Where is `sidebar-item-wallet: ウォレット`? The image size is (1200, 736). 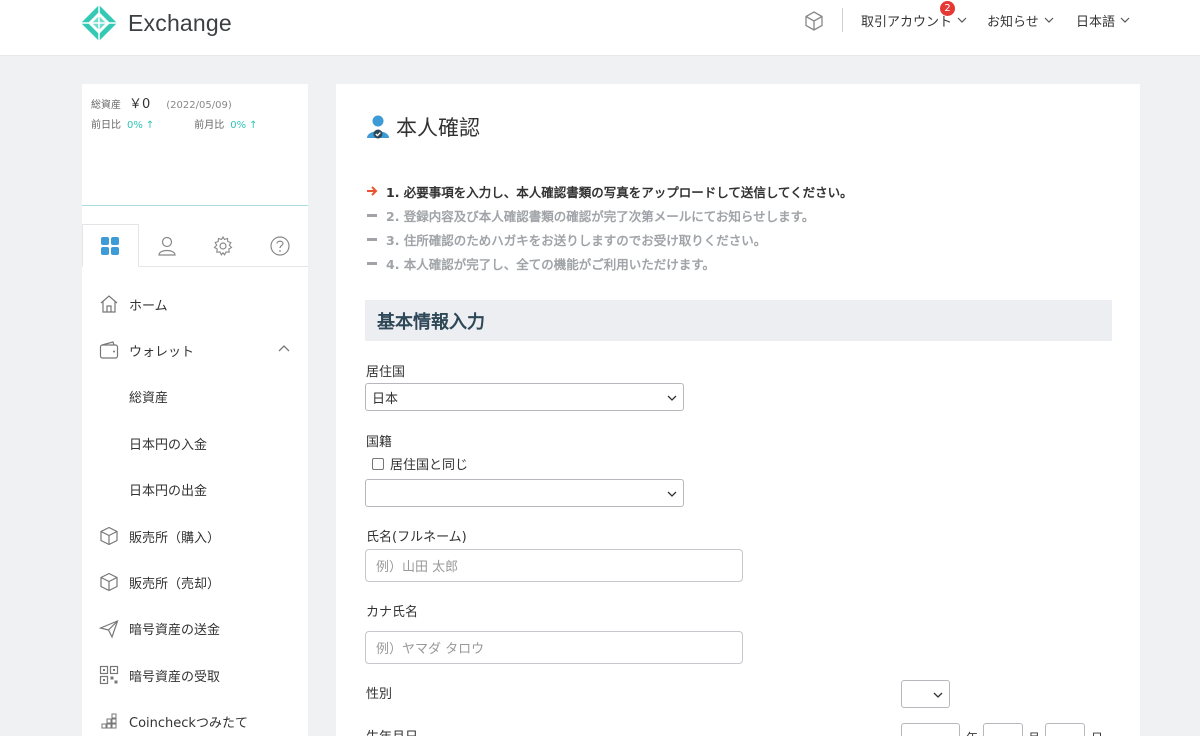
sidebar-item-wallet: ウォレット is located at coordinates (195, 350).